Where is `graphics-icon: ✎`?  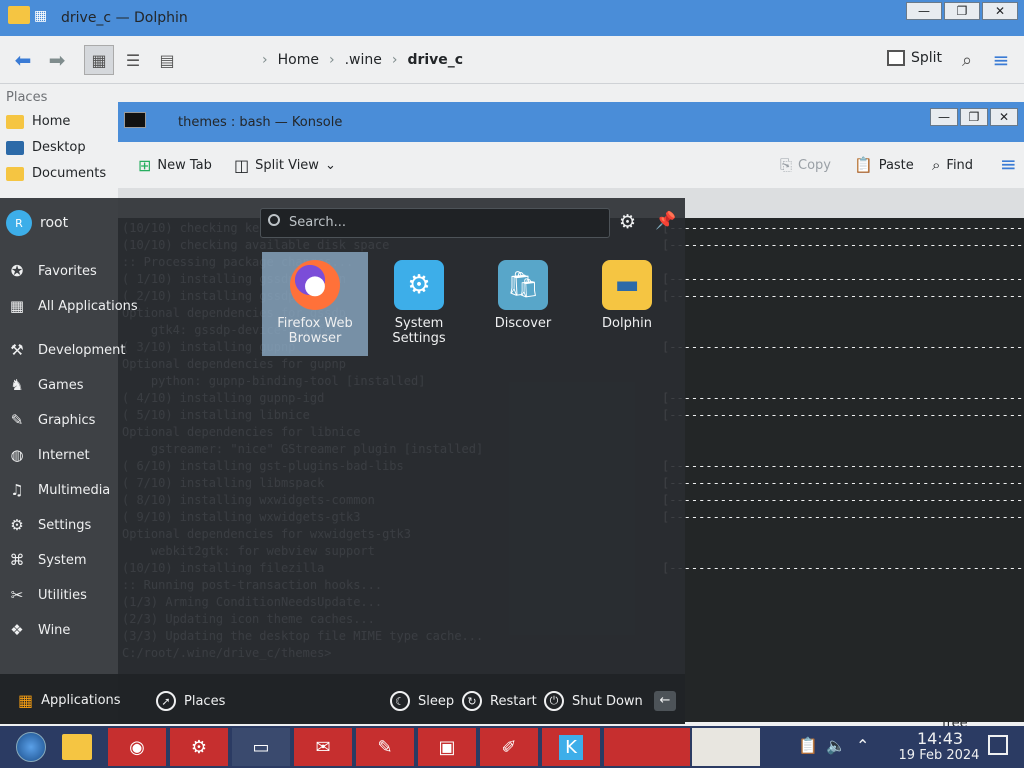 graphics-icon: ✎ is located at coordinates (17, 420).